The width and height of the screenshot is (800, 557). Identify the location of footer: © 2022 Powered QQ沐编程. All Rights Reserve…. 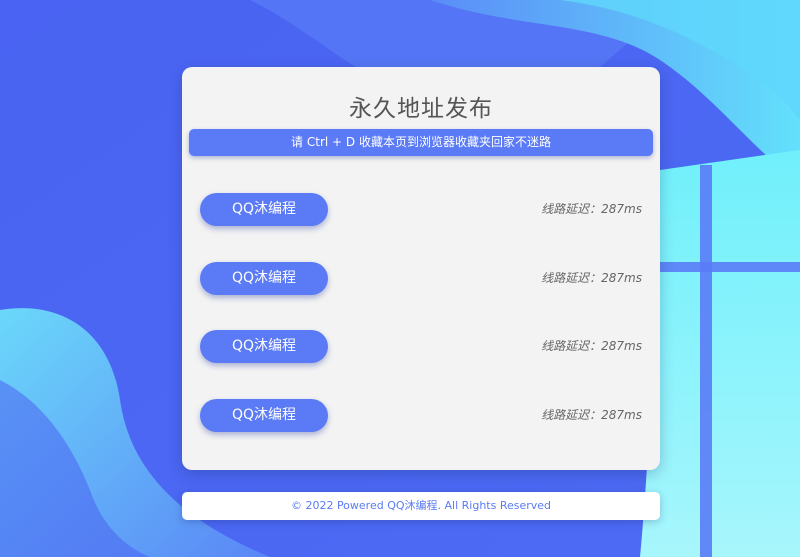
(421, 506).